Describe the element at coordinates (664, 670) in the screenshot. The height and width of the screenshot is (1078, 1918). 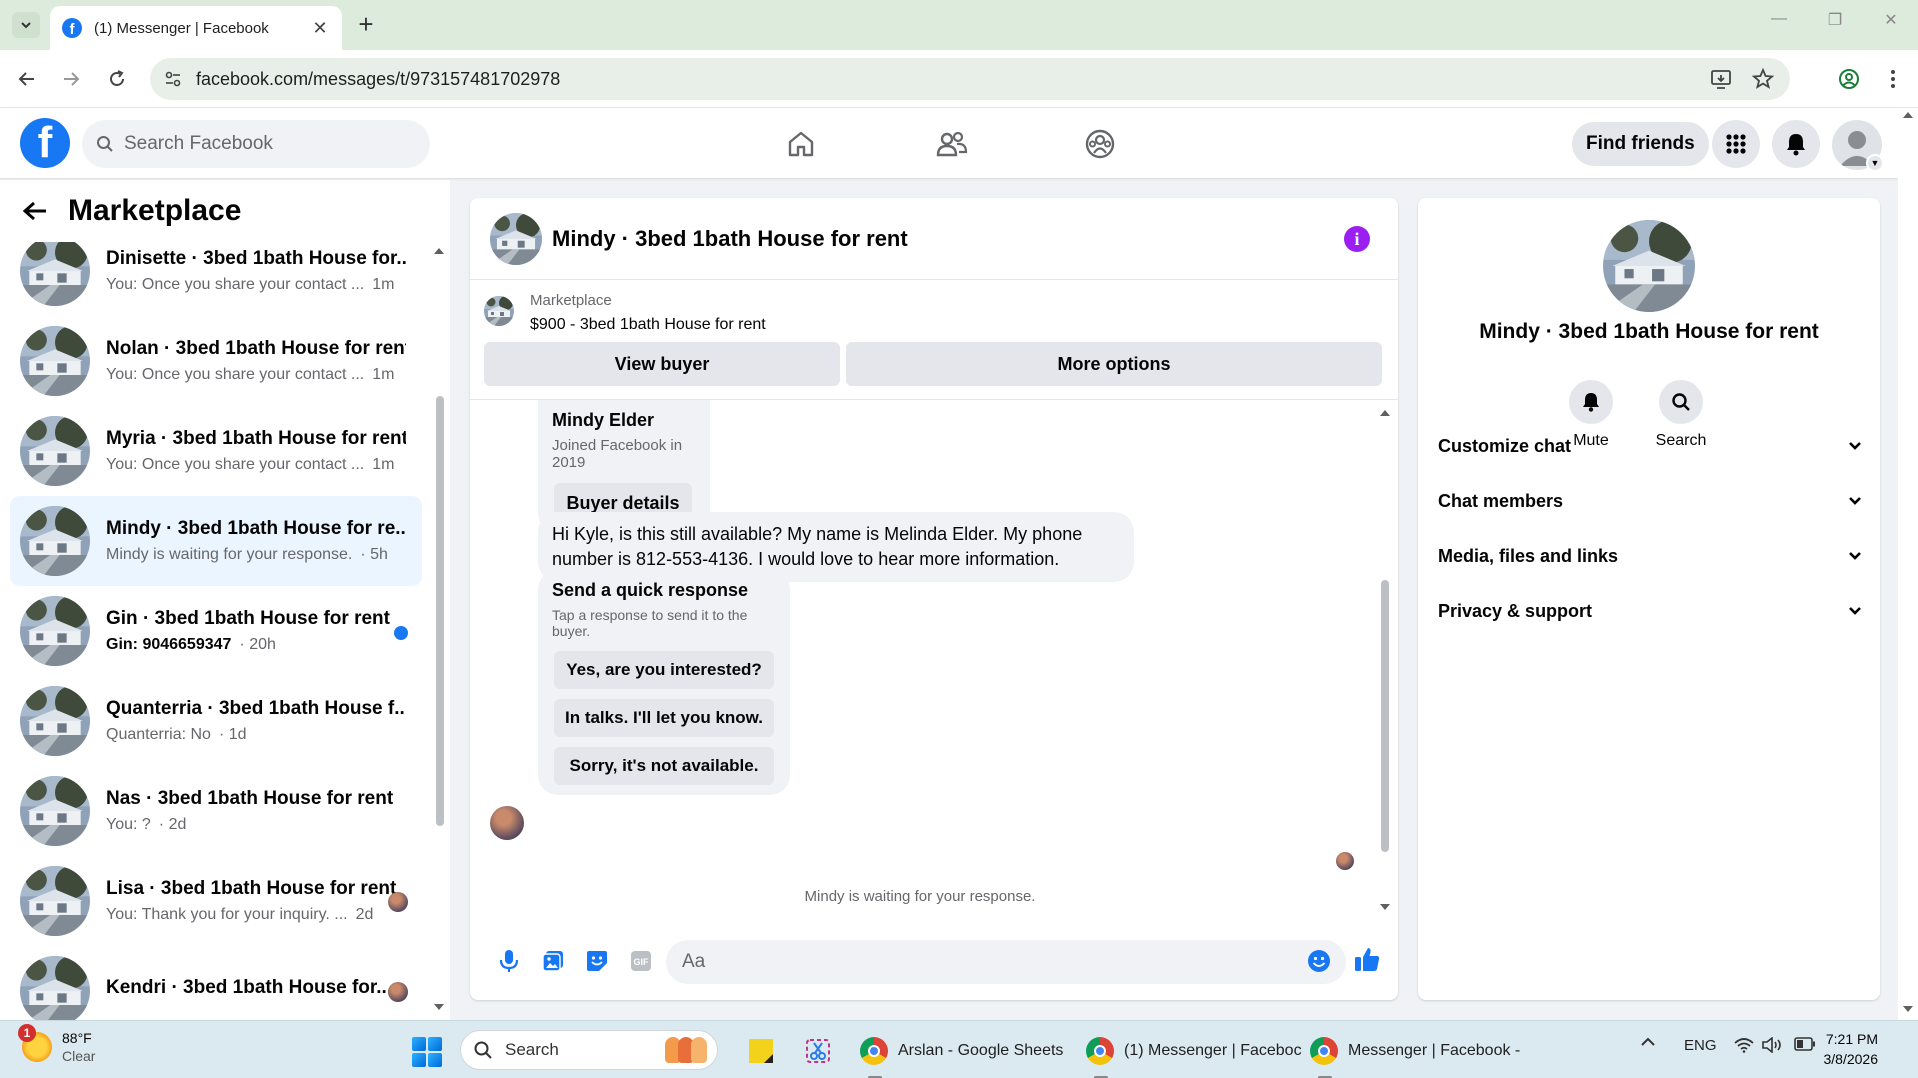
I see `quick-response-yes: Yes, are you interested?` at that location.